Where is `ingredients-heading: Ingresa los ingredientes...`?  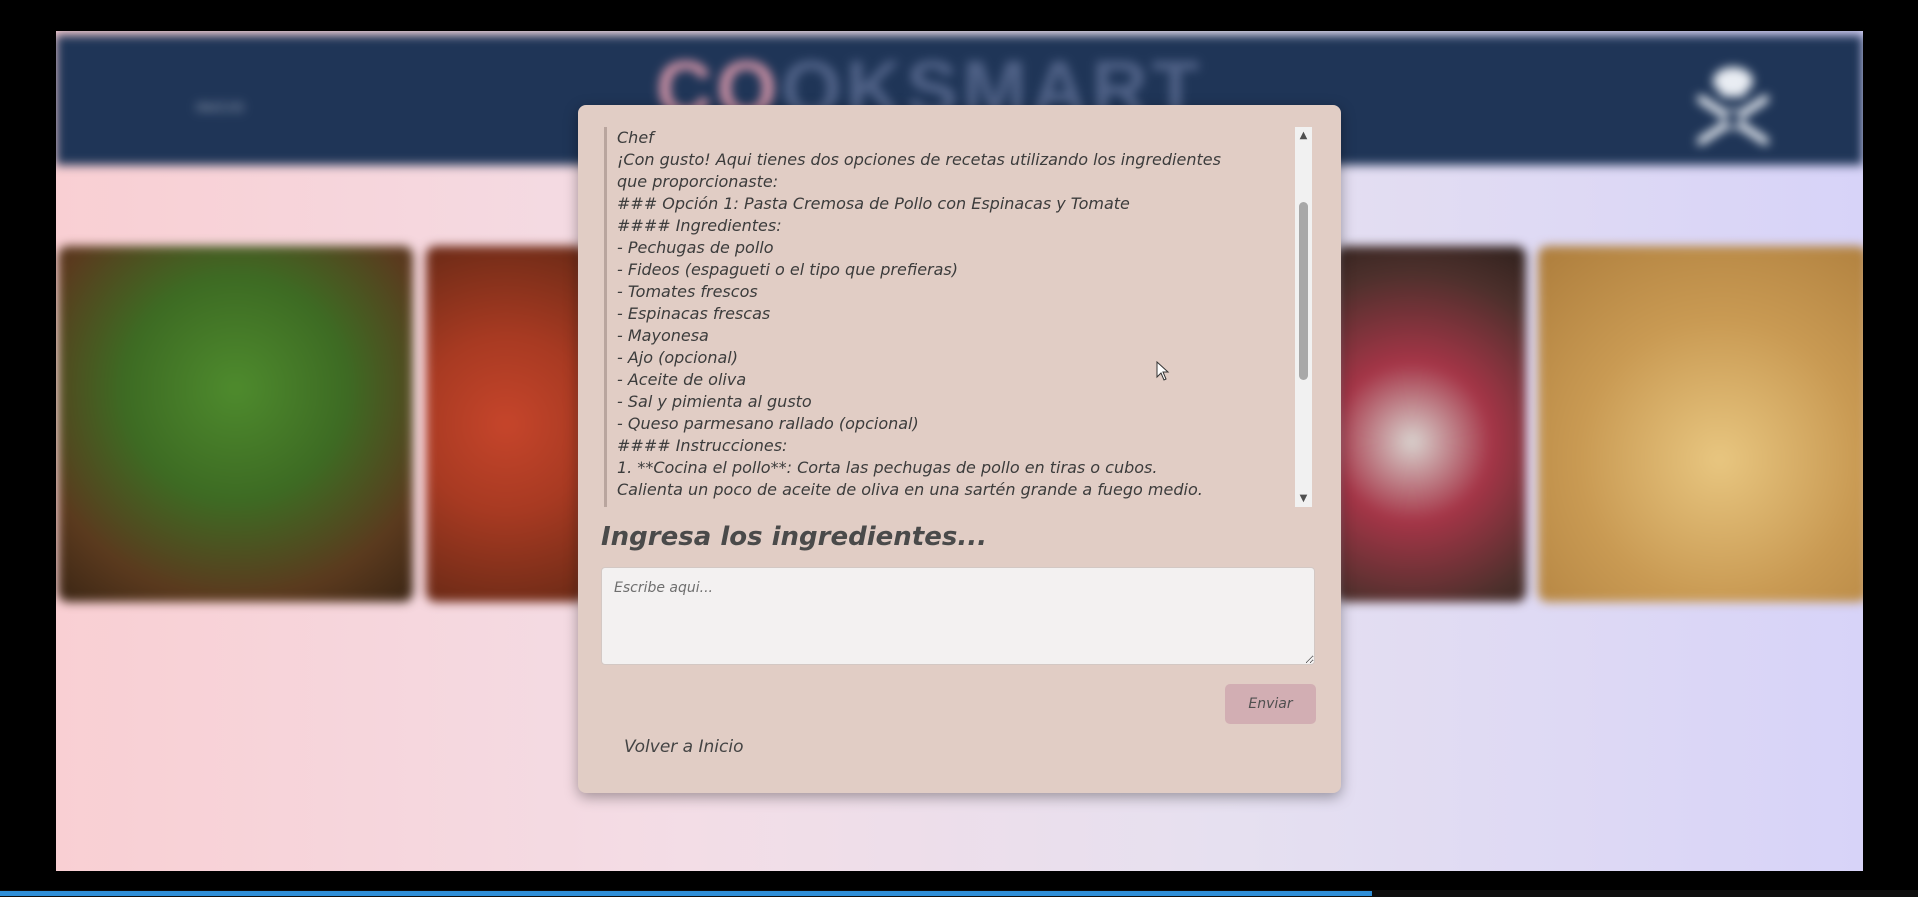 ingredients-heading: Ingresa los ingredientes... is located at coordinates (794, 537).